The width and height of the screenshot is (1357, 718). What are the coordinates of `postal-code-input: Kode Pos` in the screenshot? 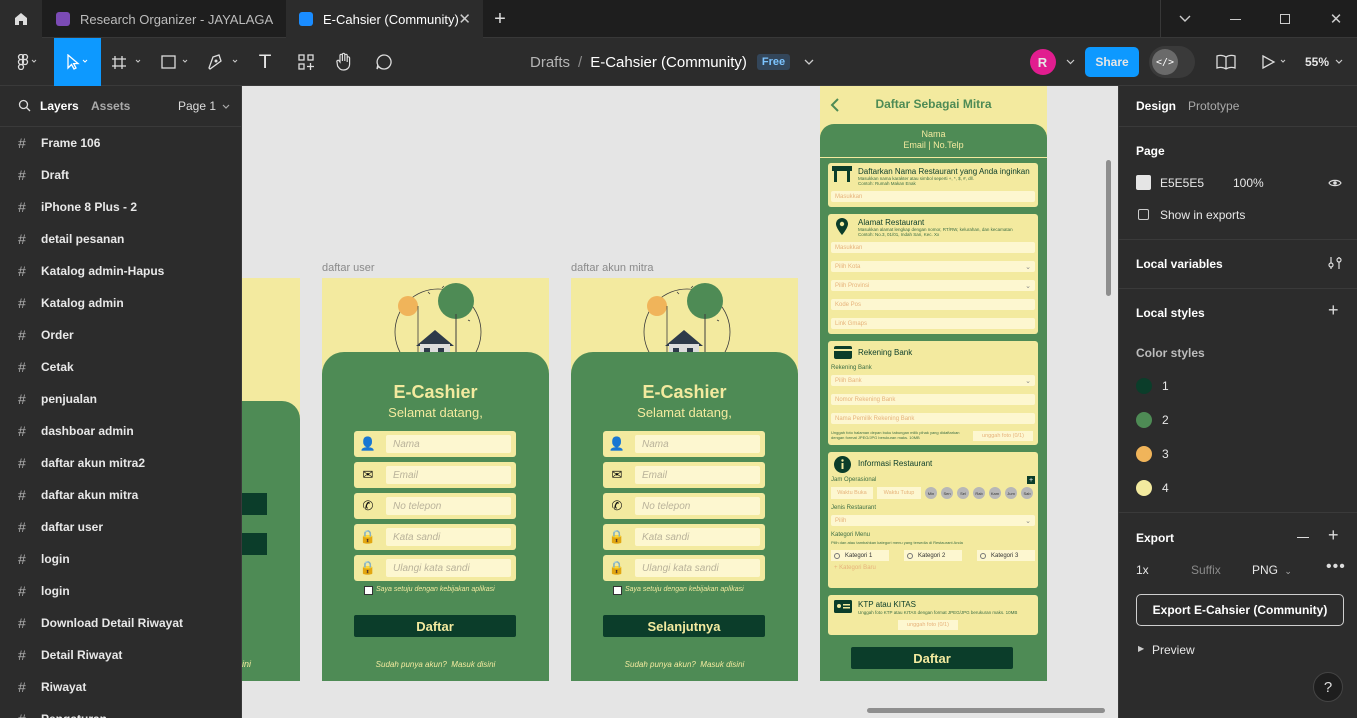 It's located at (933, 304).